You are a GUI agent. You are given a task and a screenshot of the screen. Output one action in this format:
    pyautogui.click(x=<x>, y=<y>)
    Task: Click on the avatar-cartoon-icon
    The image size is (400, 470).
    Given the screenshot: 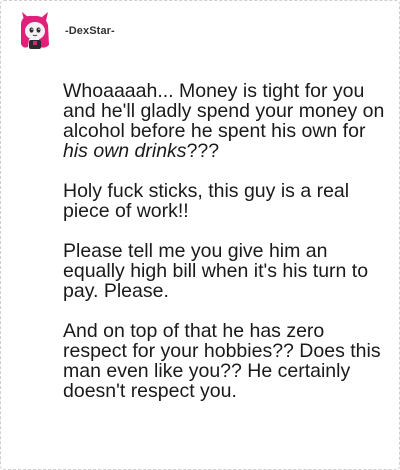 What is the action you would take?
    pyautogui.click(x=35, y=30)
    